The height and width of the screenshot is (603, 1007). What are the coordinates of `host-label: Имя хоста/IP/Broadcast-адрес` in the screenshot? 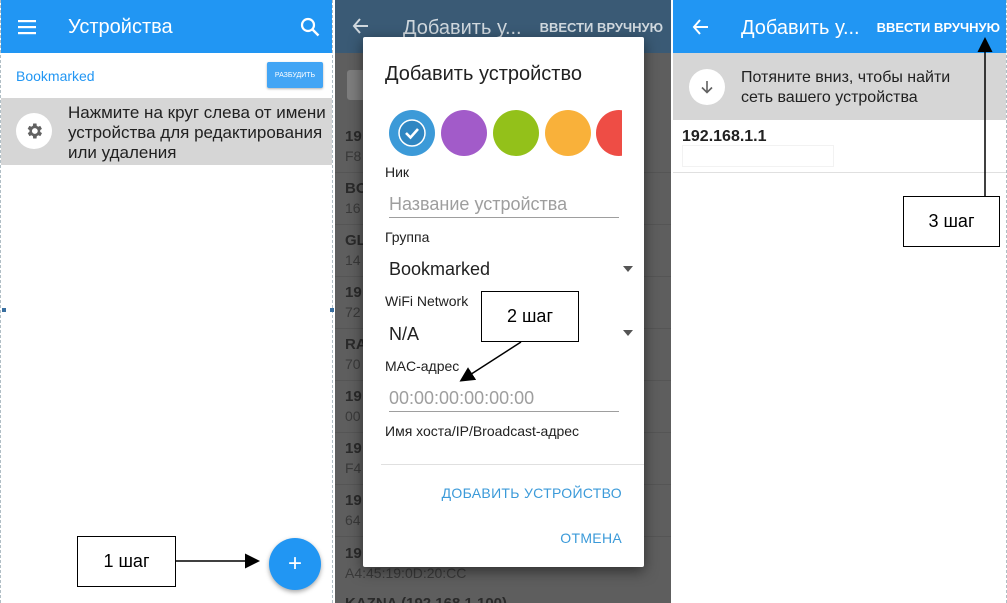 It's located at (482, 431).